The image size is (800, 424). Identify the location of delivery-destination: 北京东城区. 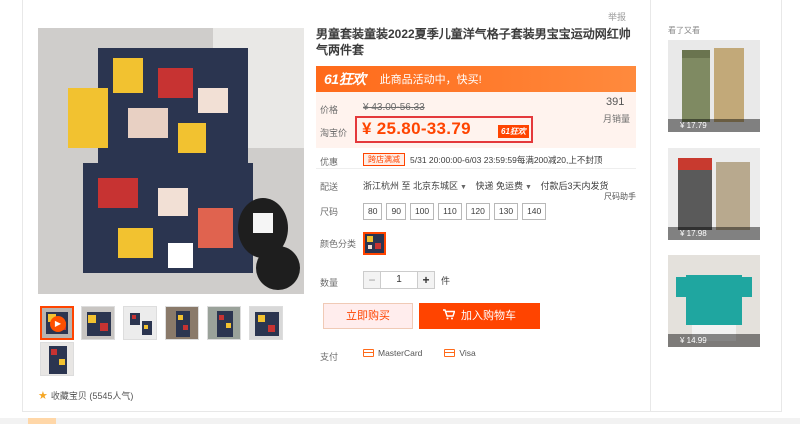
(435, 186).